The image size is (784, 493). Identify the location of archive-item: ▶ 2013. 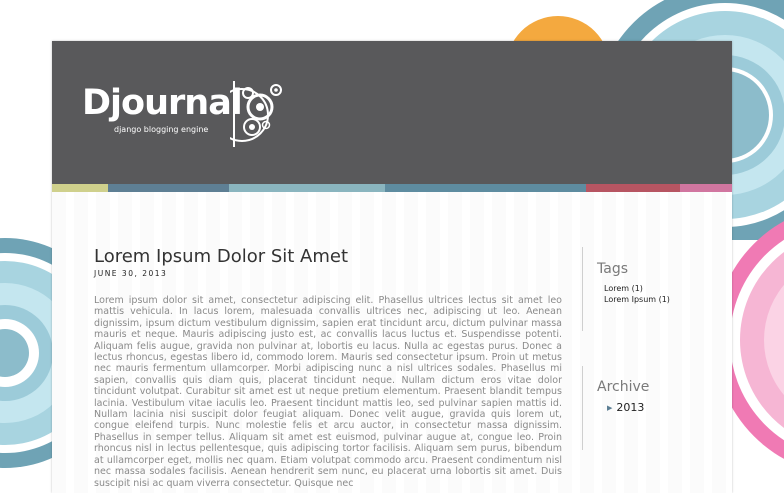
(667, 408).